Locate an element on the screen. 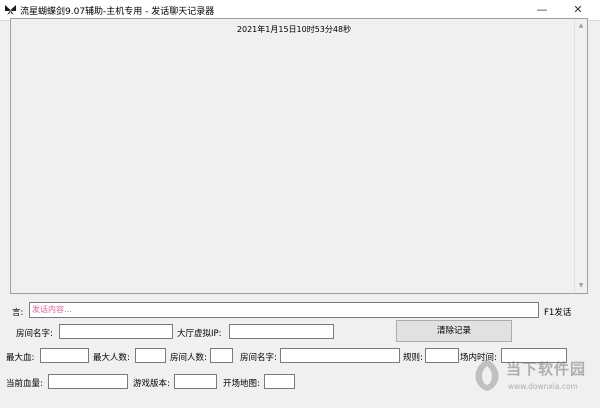  scroll-up-arrow-icon: ▲ is located at coordinates (581, 26).